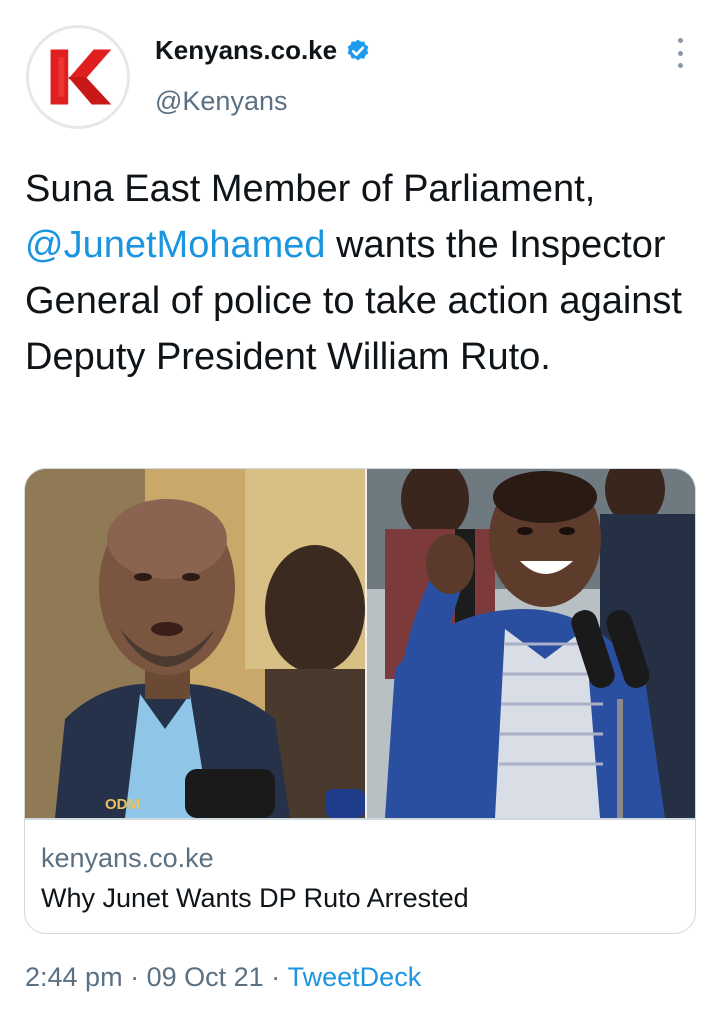  Describe the element at coordinates (205, 977) in the screenshot. I see `tweet-date: 09 Oct 21` at that location.